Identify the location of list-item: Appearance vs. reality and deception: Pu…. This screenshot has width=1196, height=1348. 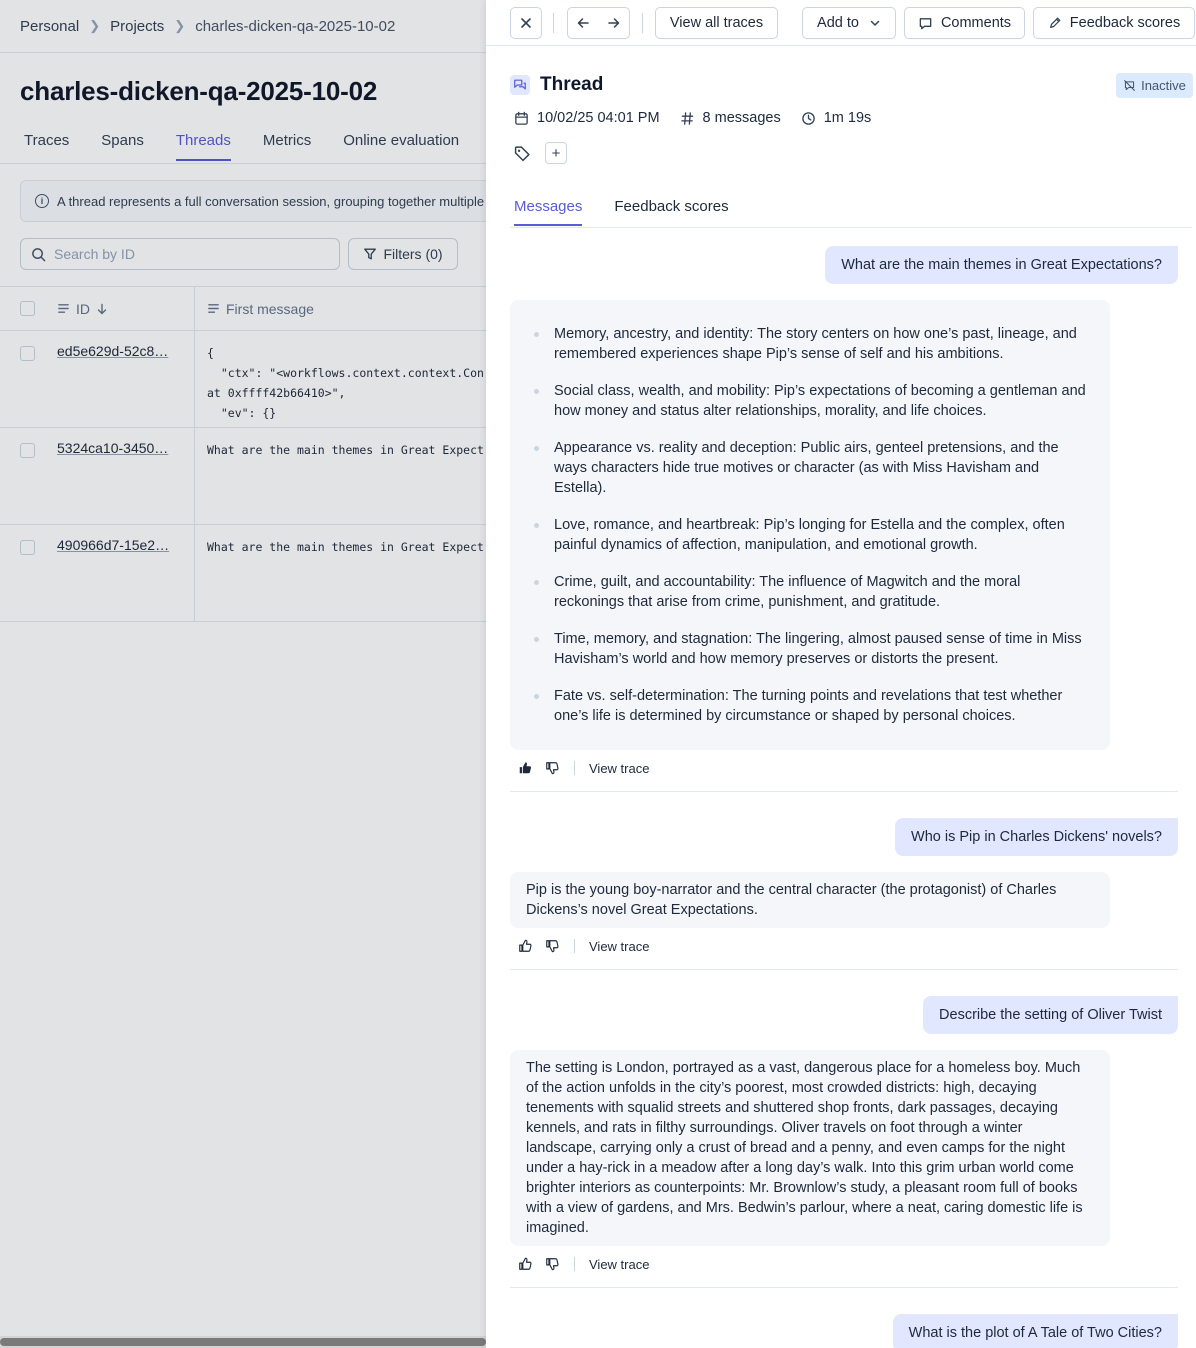
(810, 468).